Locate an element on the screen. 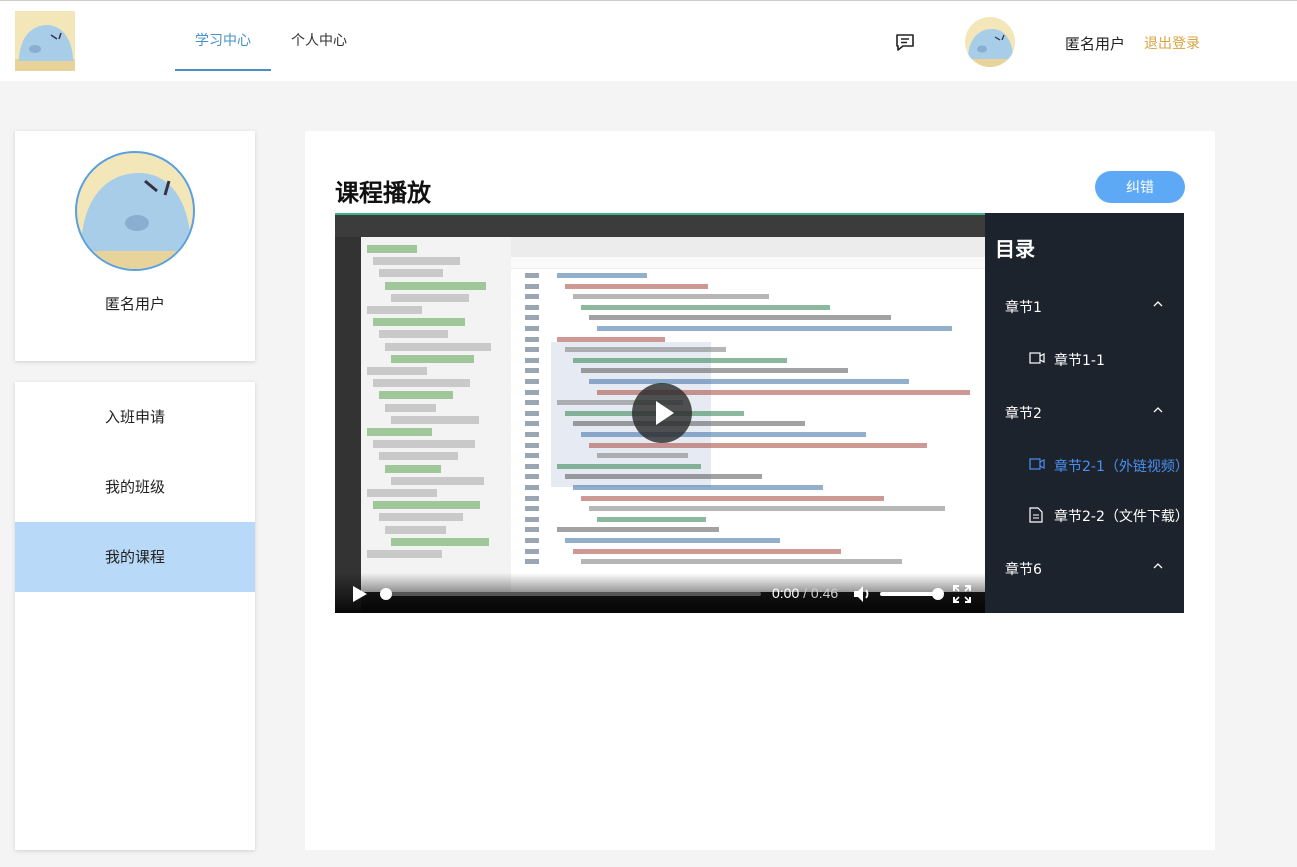 The width and height of the screenshot is (1297, 867). video-frame-activitybar is located at coordinates (348, 425).